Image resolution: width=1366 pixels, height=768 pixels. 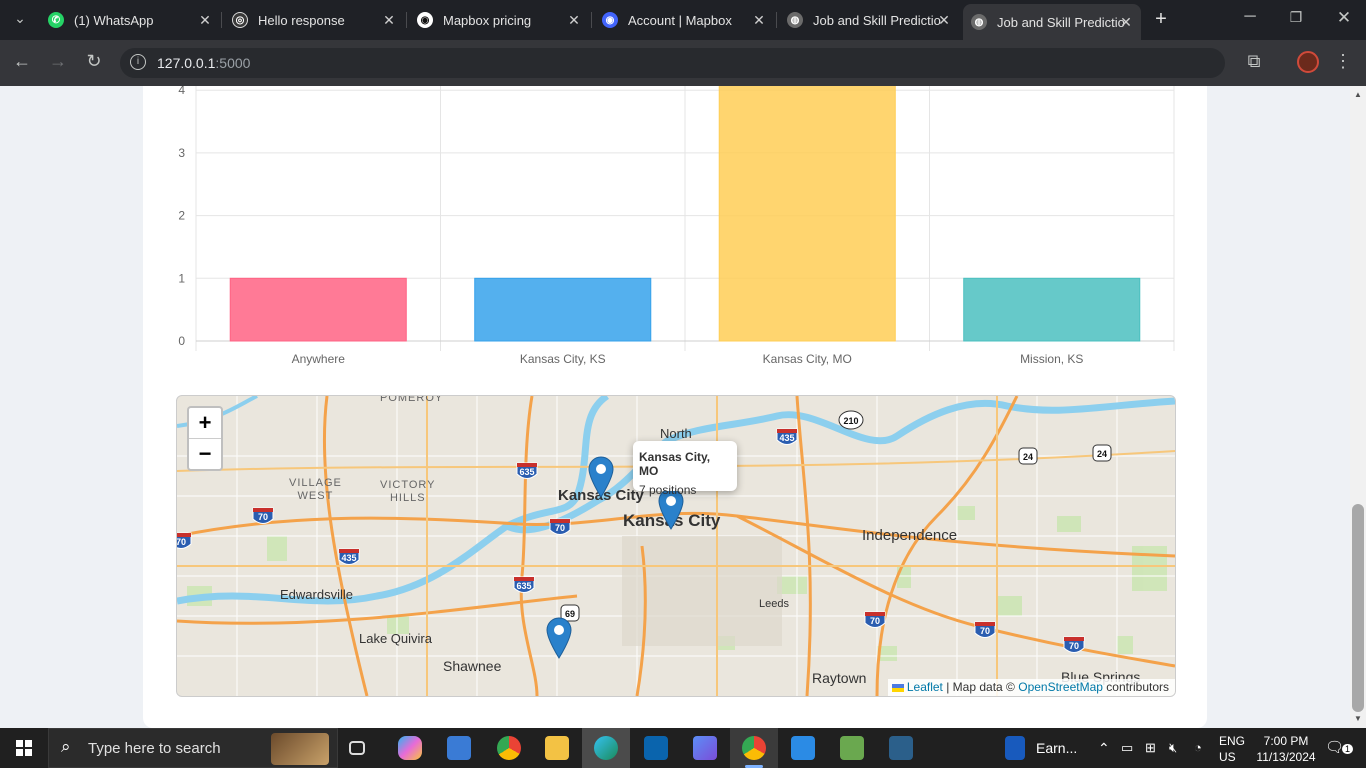 What do you see at coordinates (315, 489) in the screenshot?
I see `map-label-village-west: VILLAGE WEST` at bounding box center [315, 489].